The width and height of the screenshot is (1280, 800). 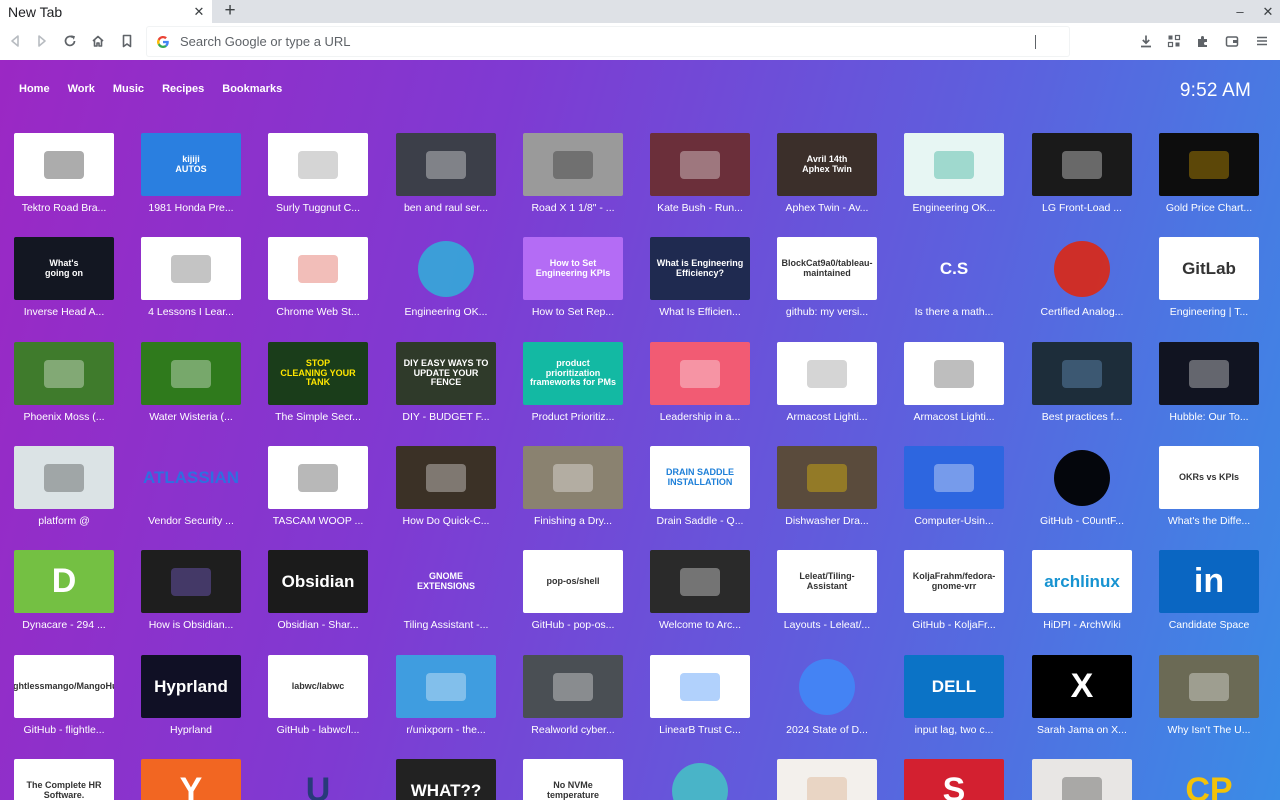 I want to click on extensions-icon, so click(x=1203, y=41).